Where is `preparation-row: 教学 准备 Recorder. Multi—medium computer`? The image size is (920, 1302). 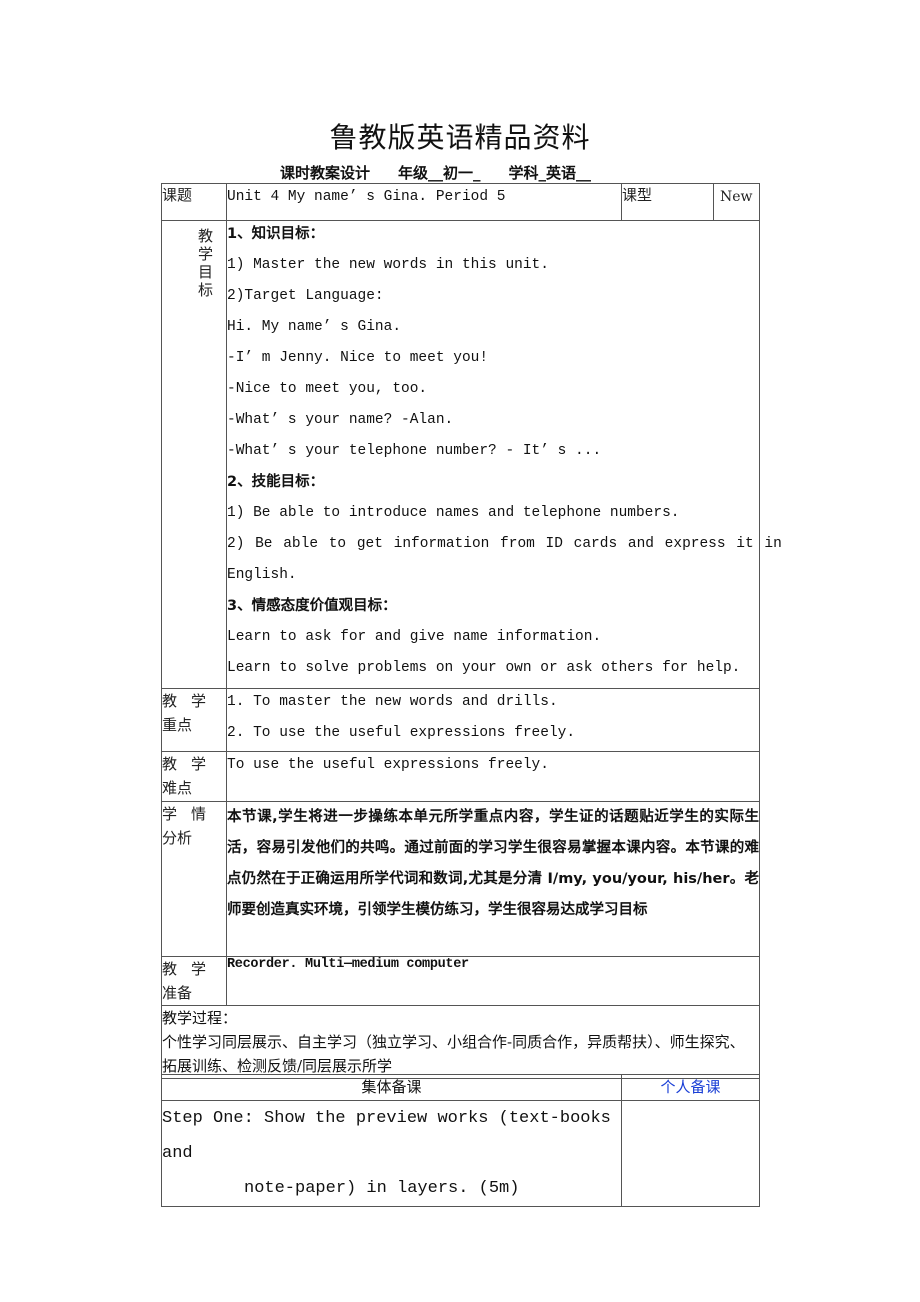
preparation-row: 教学 准备 Recorder. Multi—medium computer is located at coordinates (460, 981).